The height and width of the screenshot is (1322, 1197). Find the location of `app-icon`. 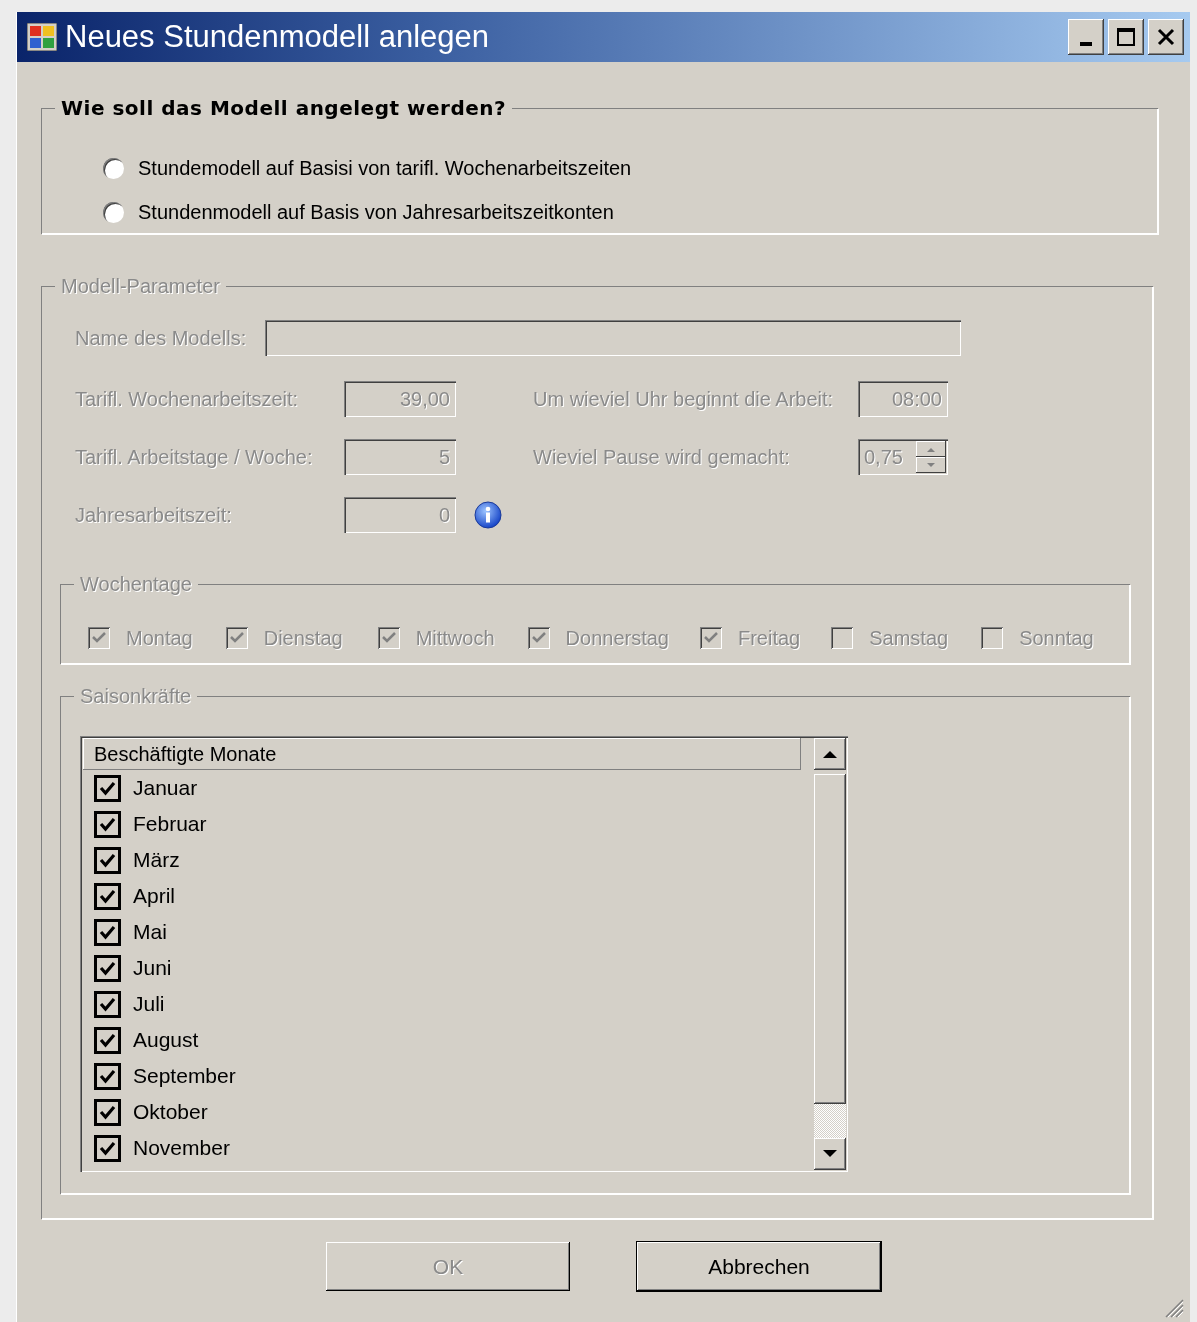

app-icon is located at coordinates (42, 37).